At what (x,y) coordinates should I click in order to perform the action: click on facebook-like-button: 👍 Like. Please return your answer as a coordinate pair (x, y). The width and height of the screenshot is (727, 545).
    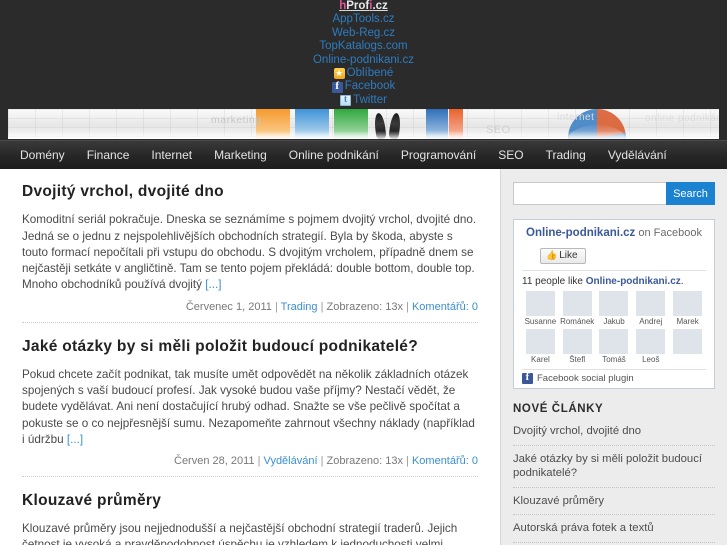
    Looking at the image, I should click on (563, 256).